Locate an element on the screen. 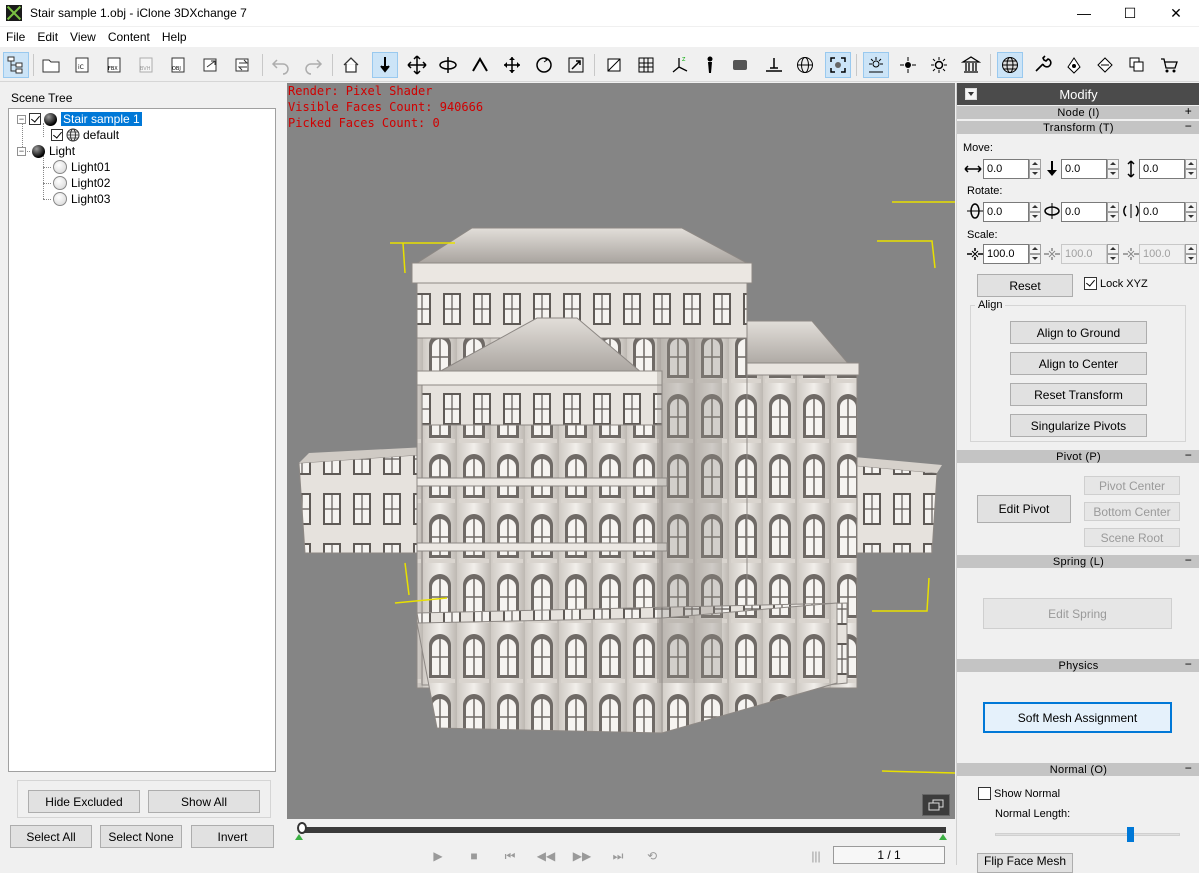  restore-view-button is located at coordinates (936, 805).